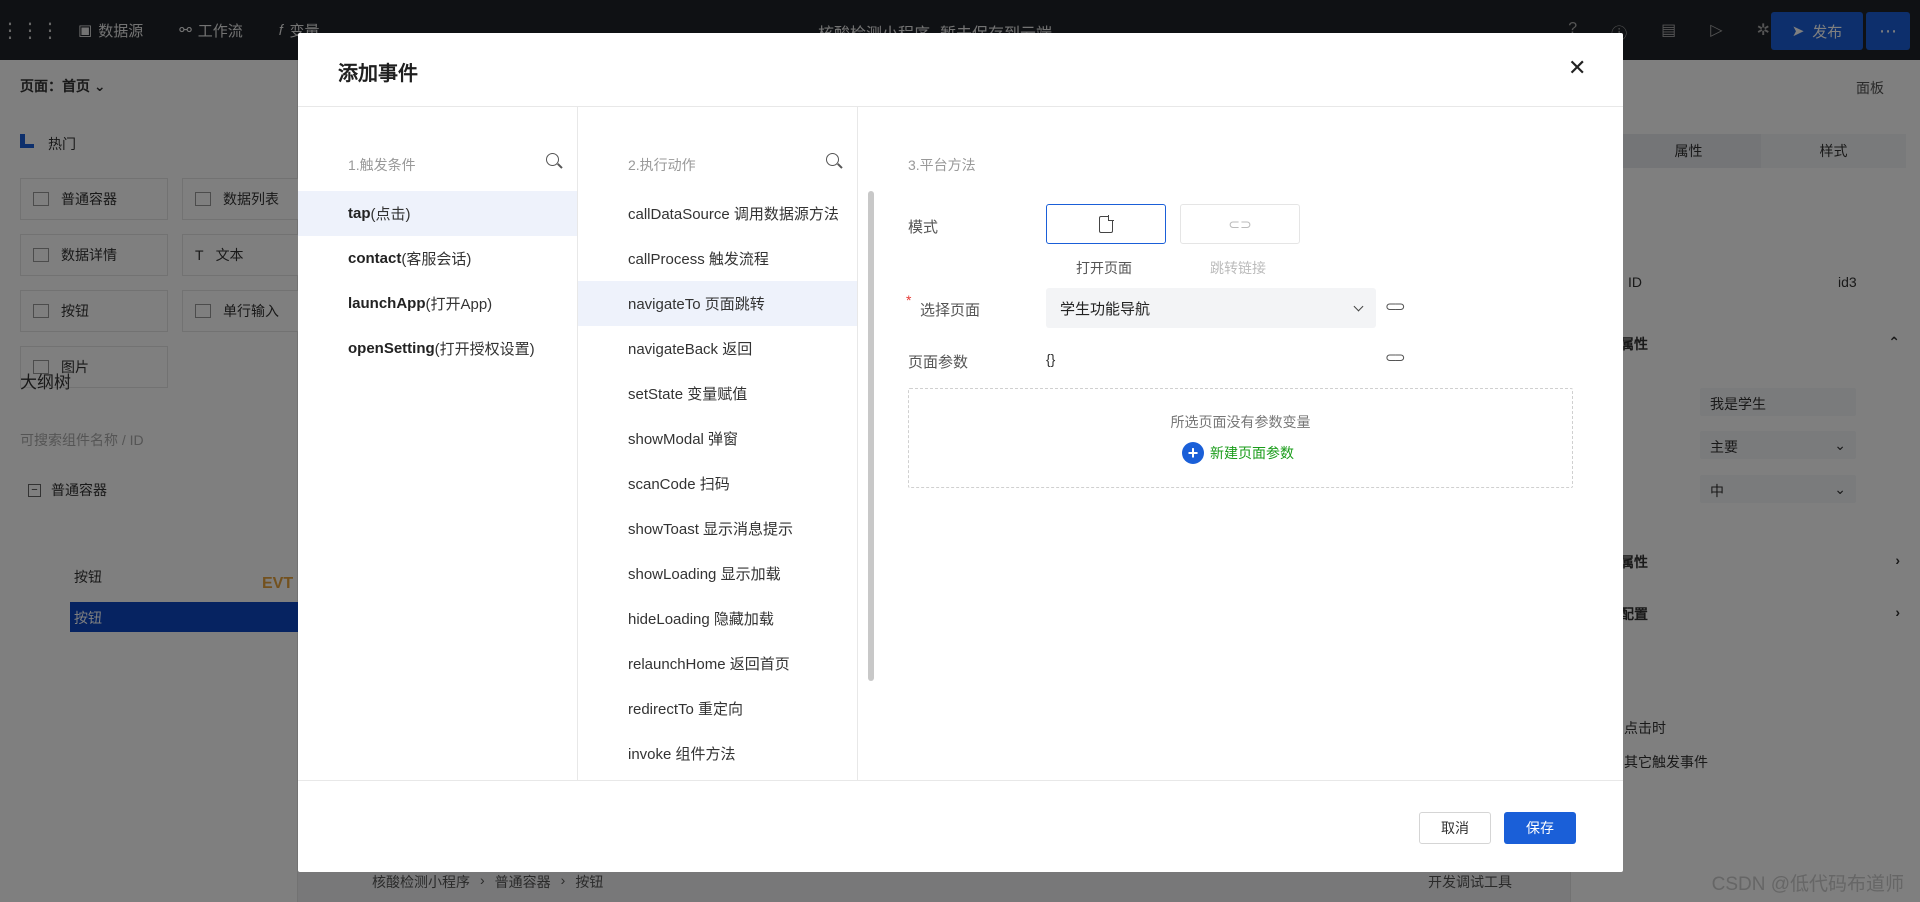  Describe the element at coordinates (960, 70) in the screenshot. I see `dialog-header: 添加事件 ✕` at that location.